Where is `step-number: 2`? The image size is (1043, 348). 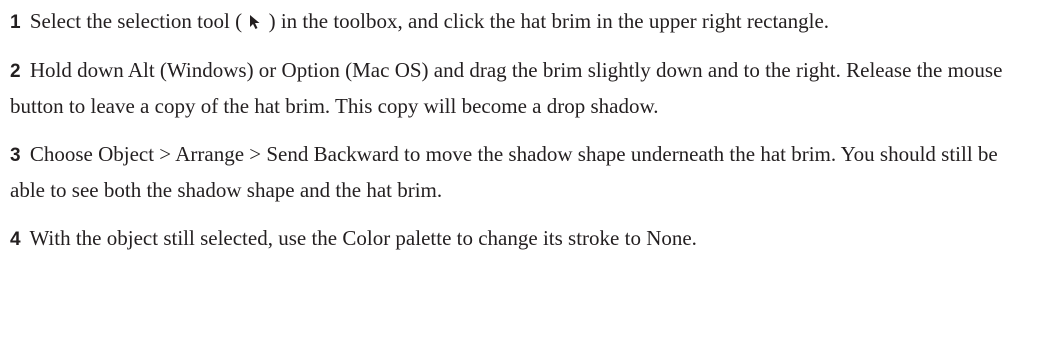 step-number: 2 is located at coordinates (15, 71).